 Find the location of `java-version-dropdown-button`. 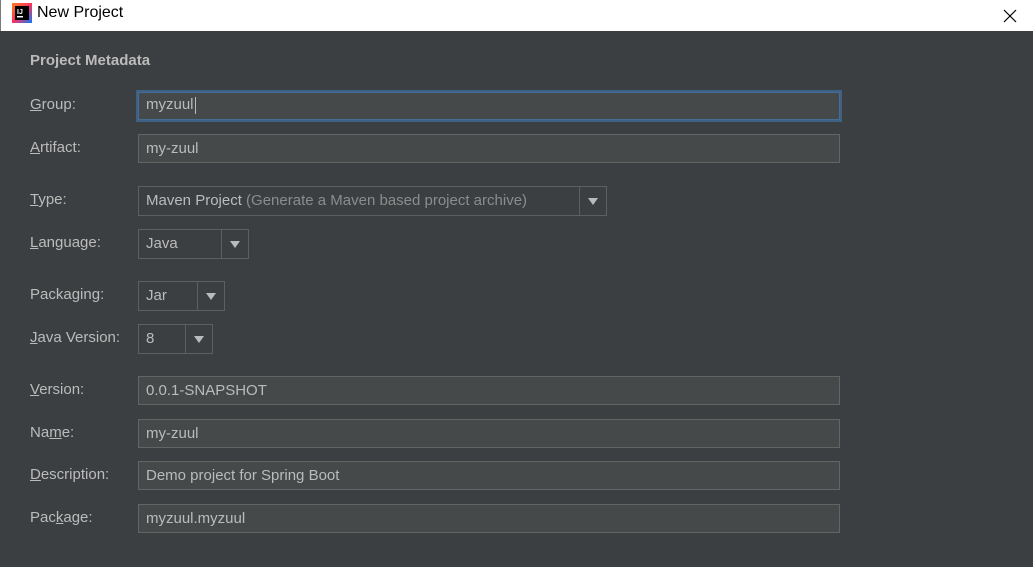

java-version-dropdown-button is located at coordinates (198, 339).